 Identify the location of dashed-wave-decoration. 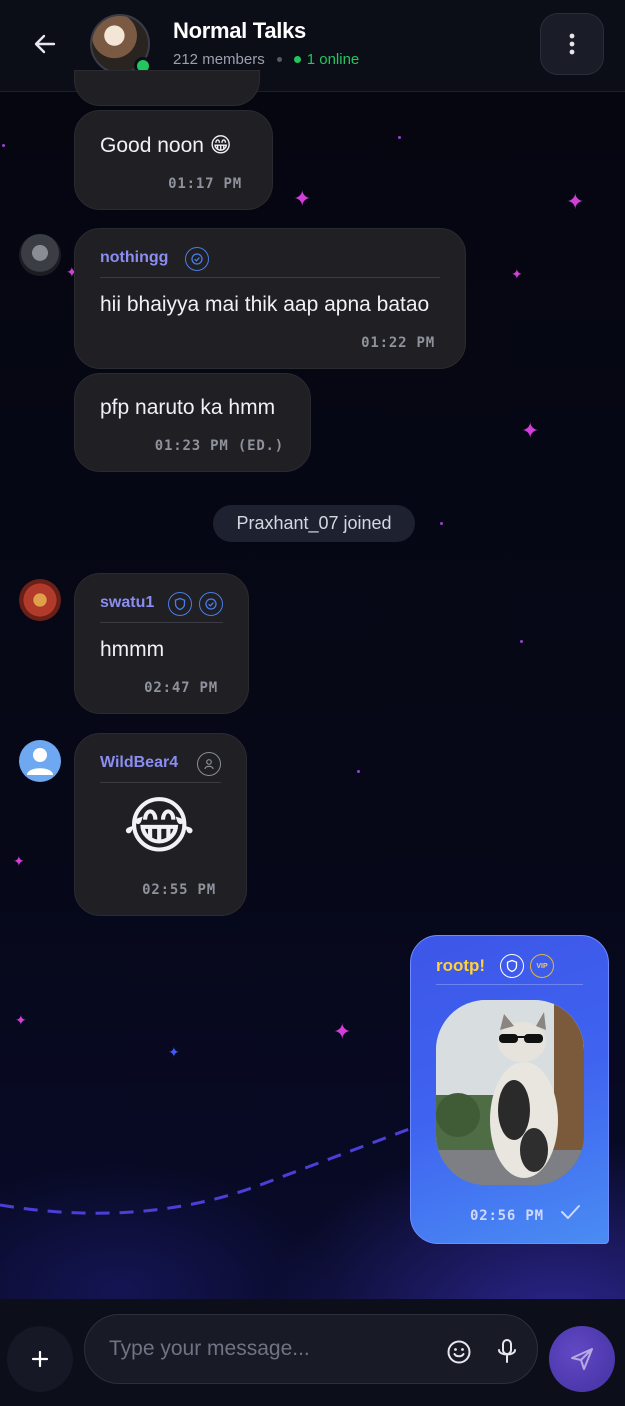
(210, 1169).